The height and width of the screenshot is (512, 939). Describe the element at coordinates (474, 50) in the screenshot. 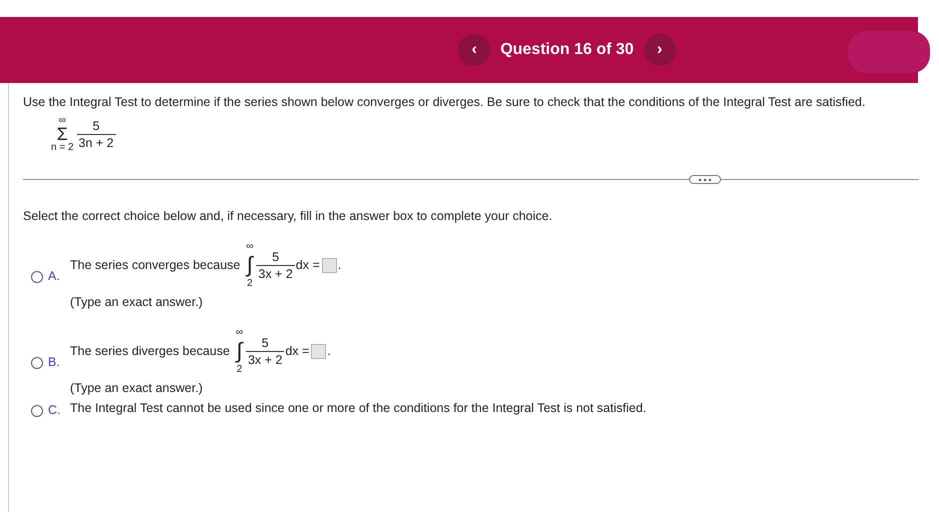

I see `previous-button: ‹` at that location.